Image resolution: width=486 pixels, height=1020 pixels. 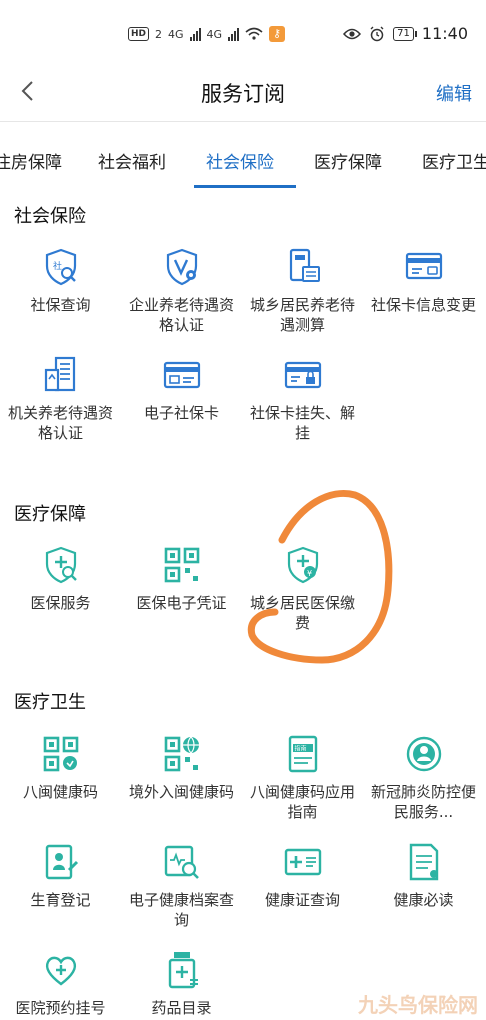 What do you see at coordinates (181, 603) in the screenshot?
I see `tile-label: 医保电子凭证` at bounding box center [181, 603].